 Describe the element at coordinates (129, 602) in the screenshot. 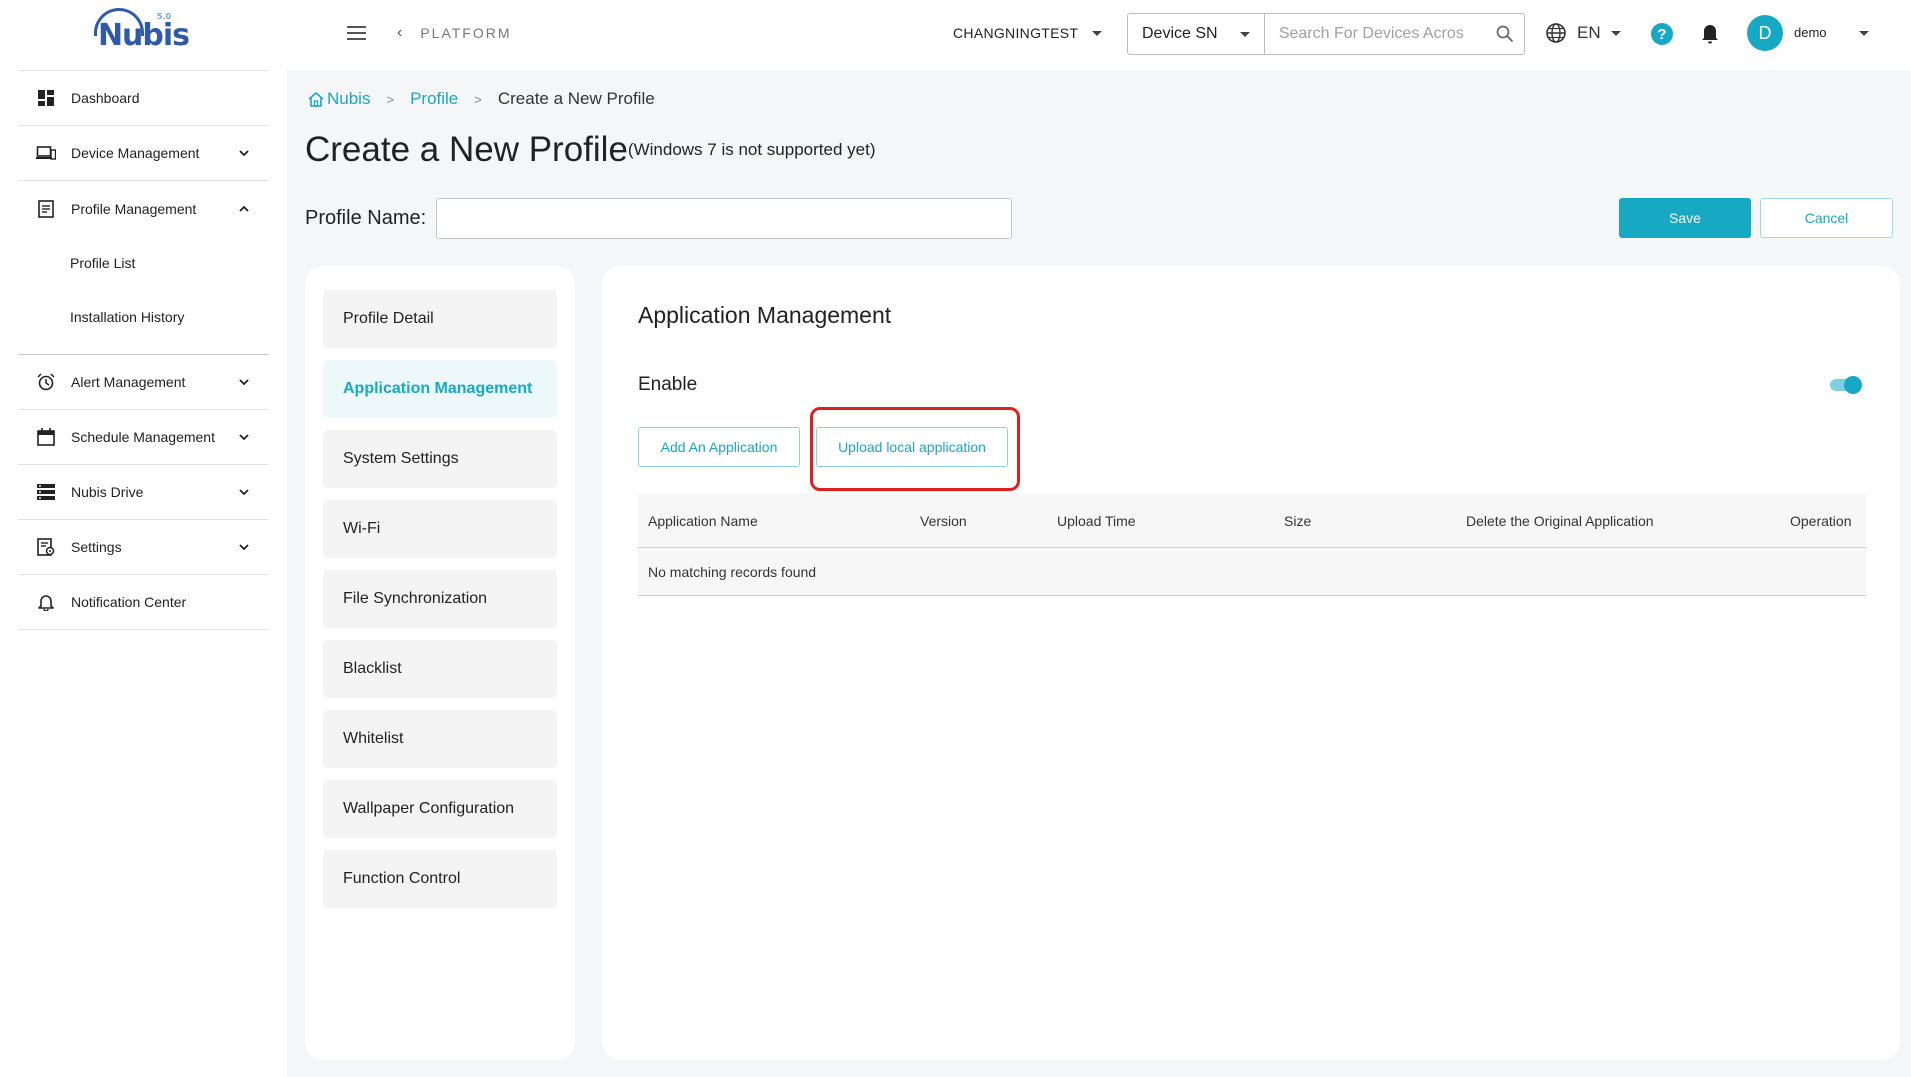

I see `sidebar-item-label: Notification Center` at that location.